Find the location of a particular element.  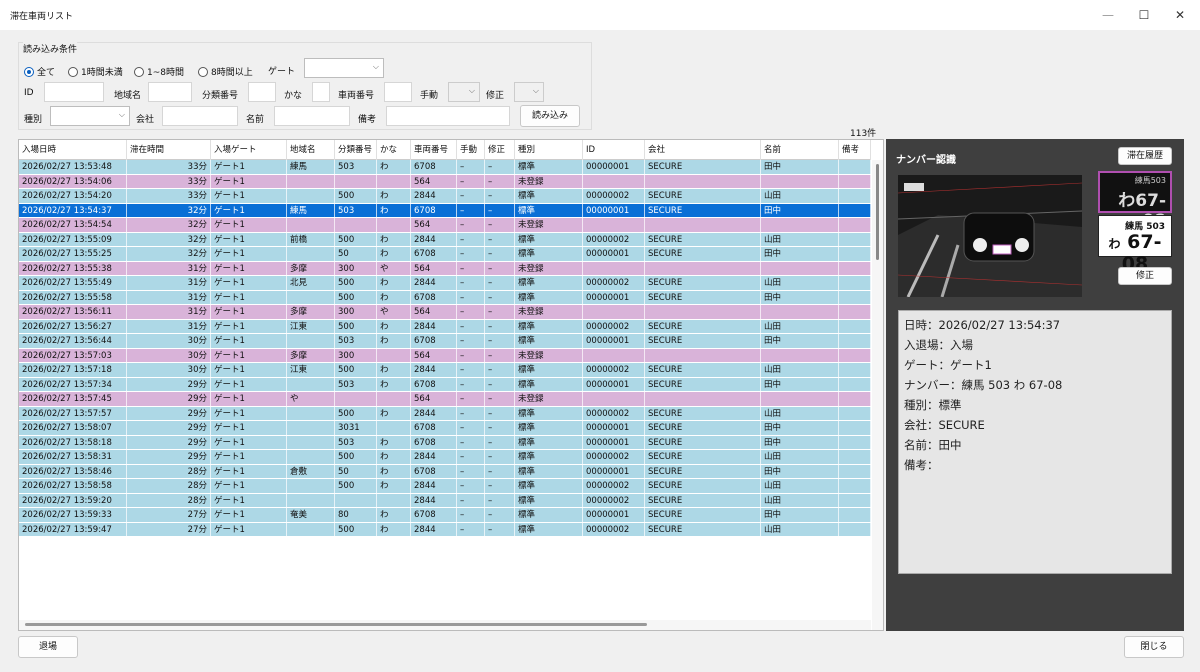

column-header-dt: 入場日時 is located at coordinates (73, 150).